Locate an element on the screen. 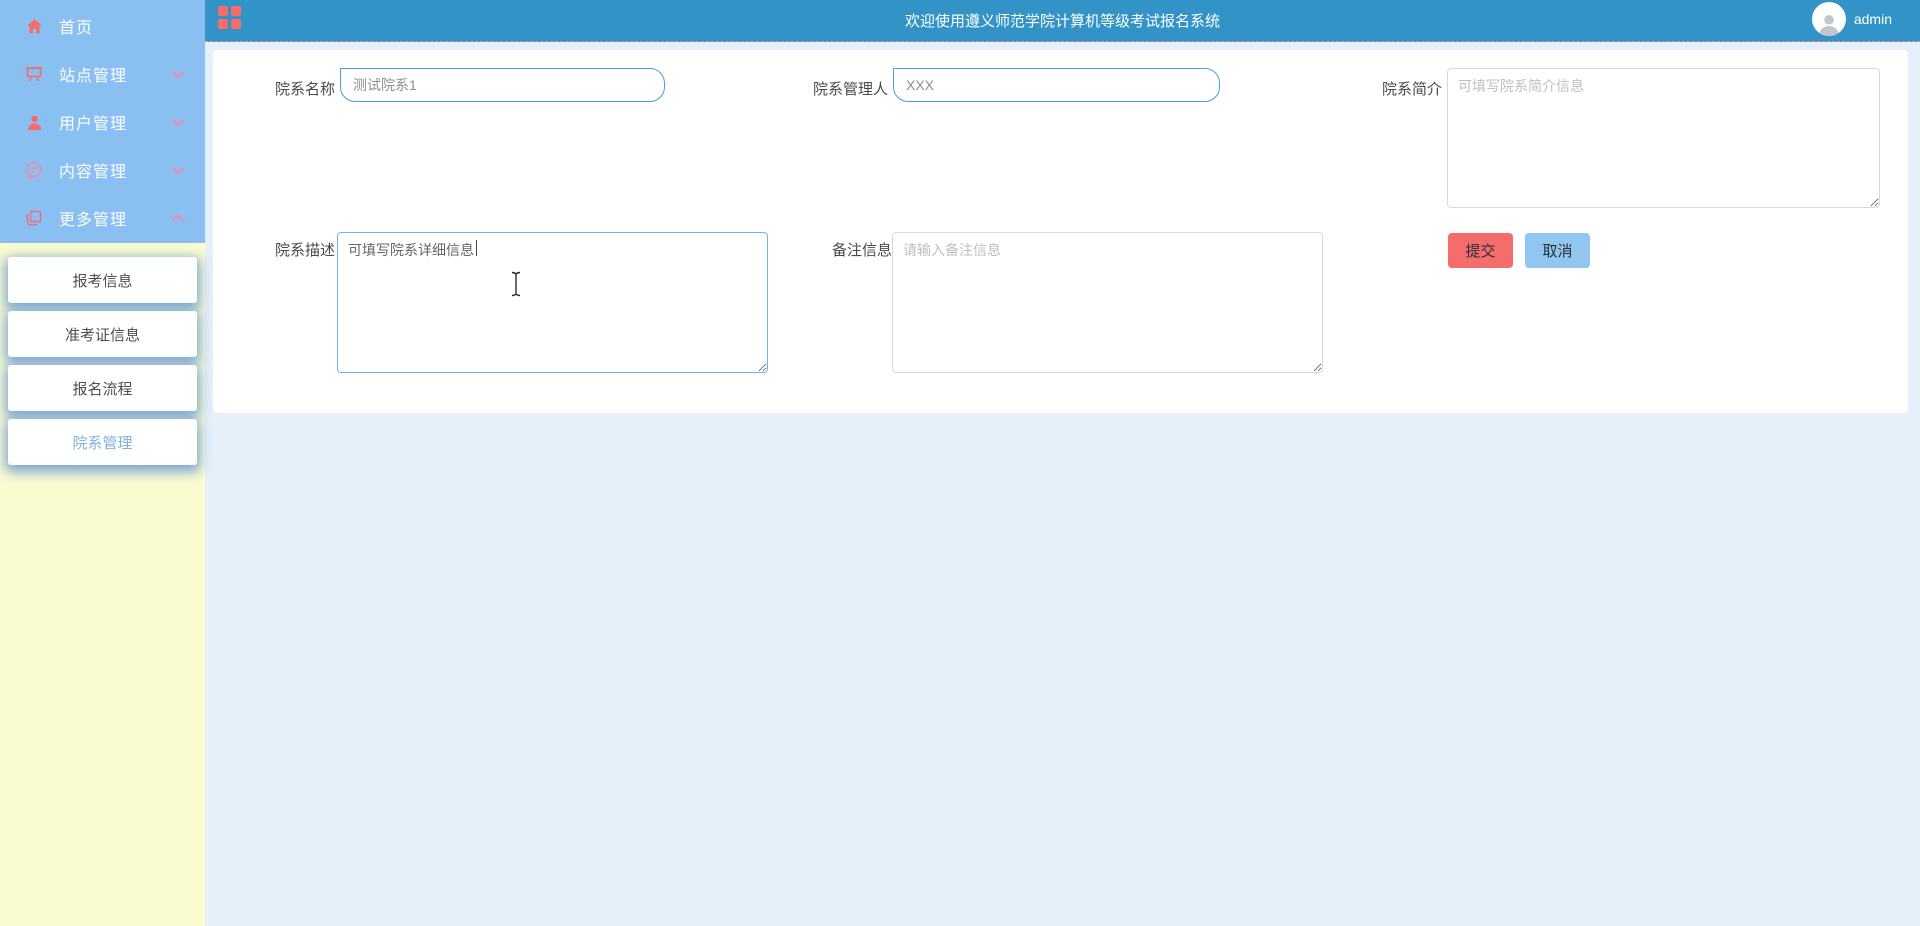  dept-manager-input is located at coordinates (1056, 85).